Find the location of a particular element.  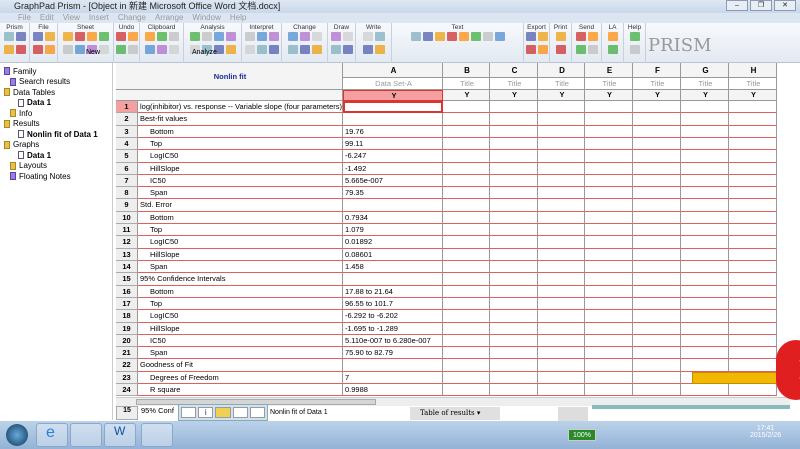

value-cell: 1.458 is located at coordinates (393, 267).